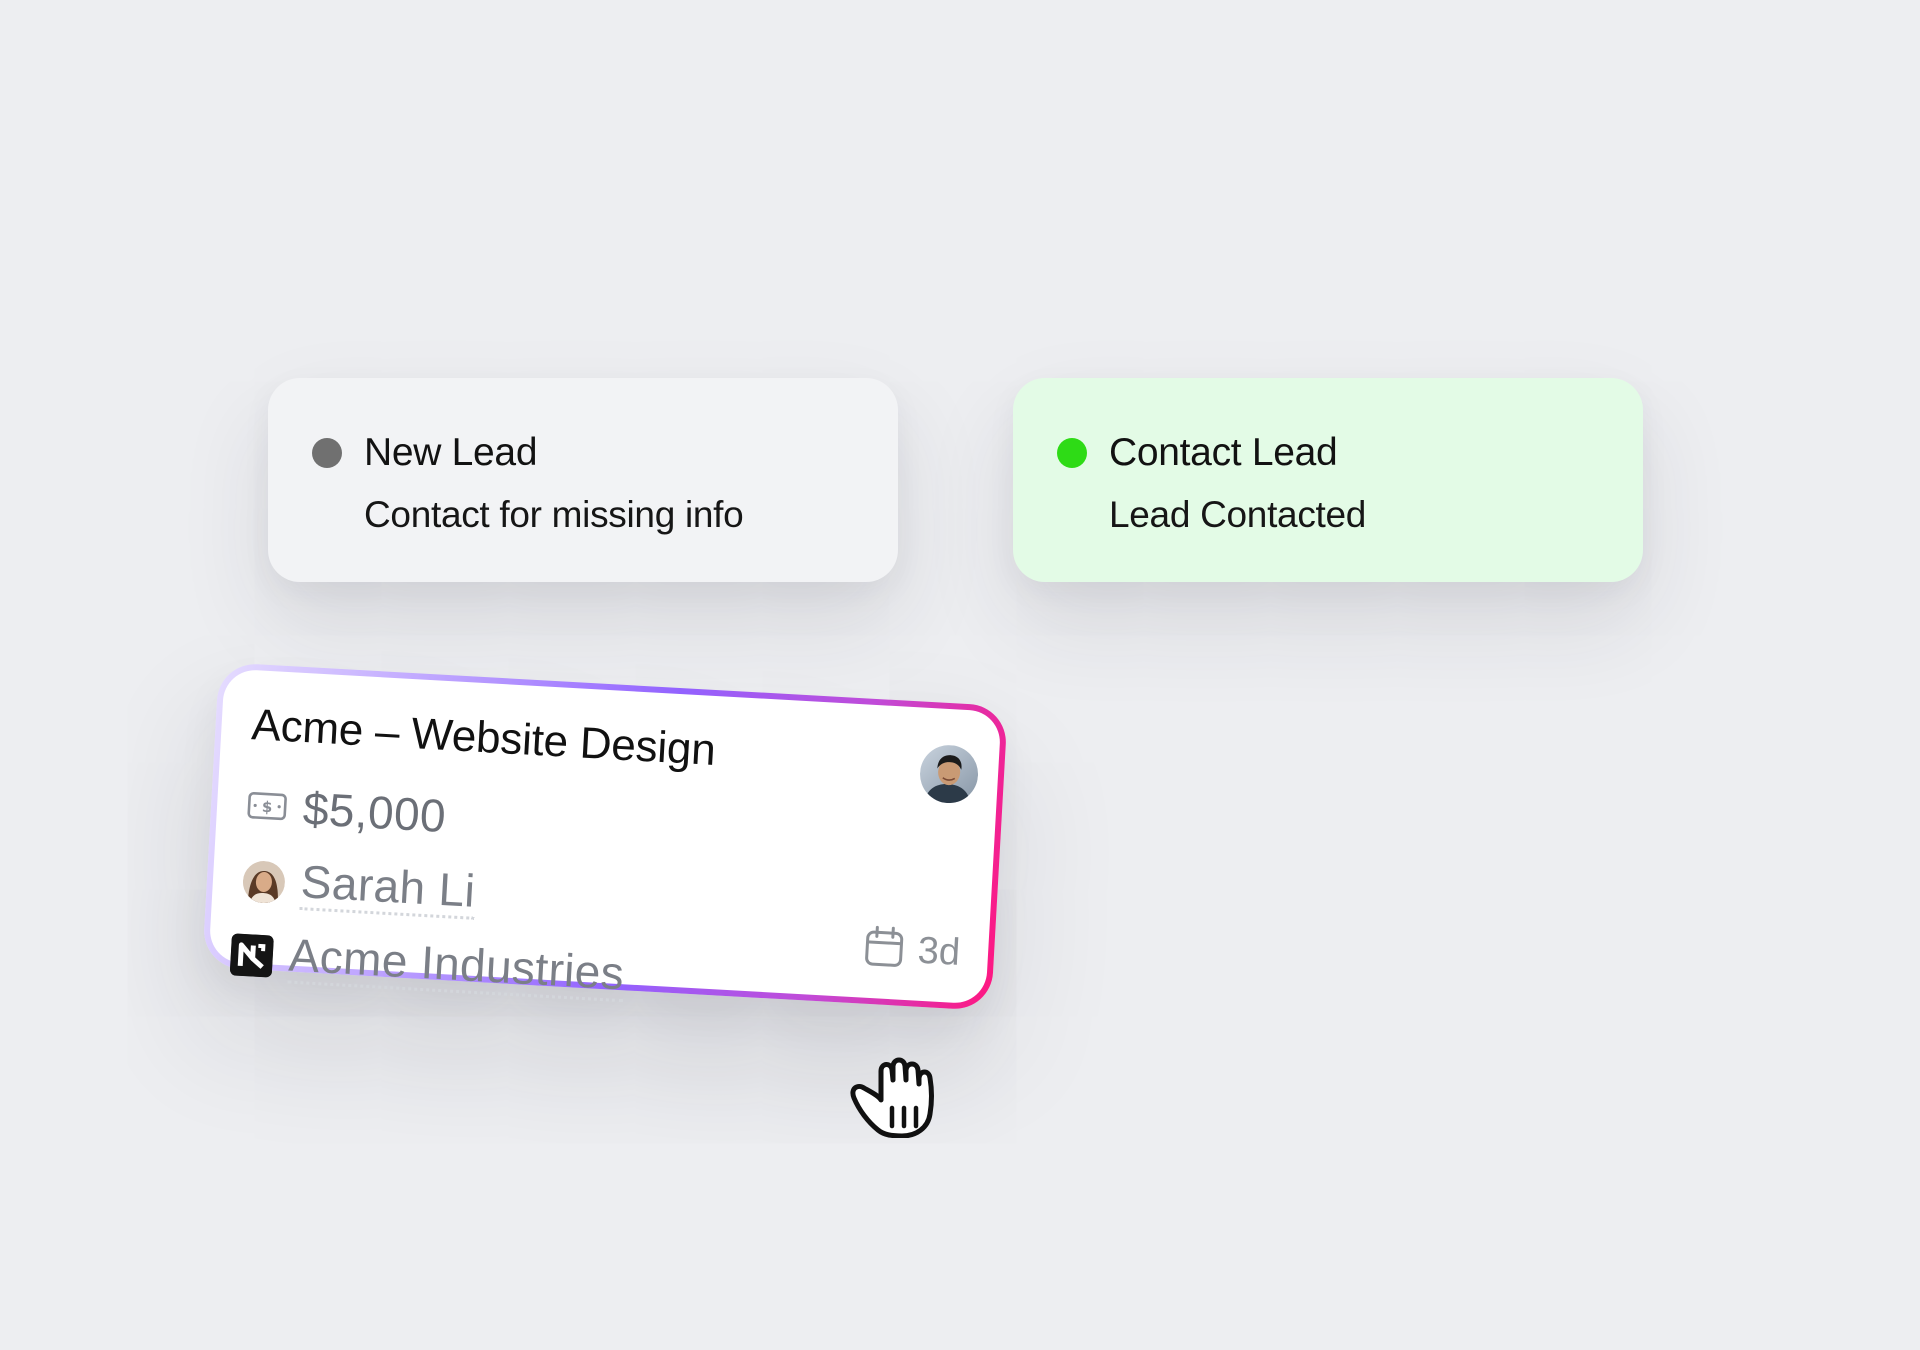 The width and height of the screenshot is (1920, 1350). I want to click on stage-card-new-lead: New Lead Contact for missing info, so click(583, 480).